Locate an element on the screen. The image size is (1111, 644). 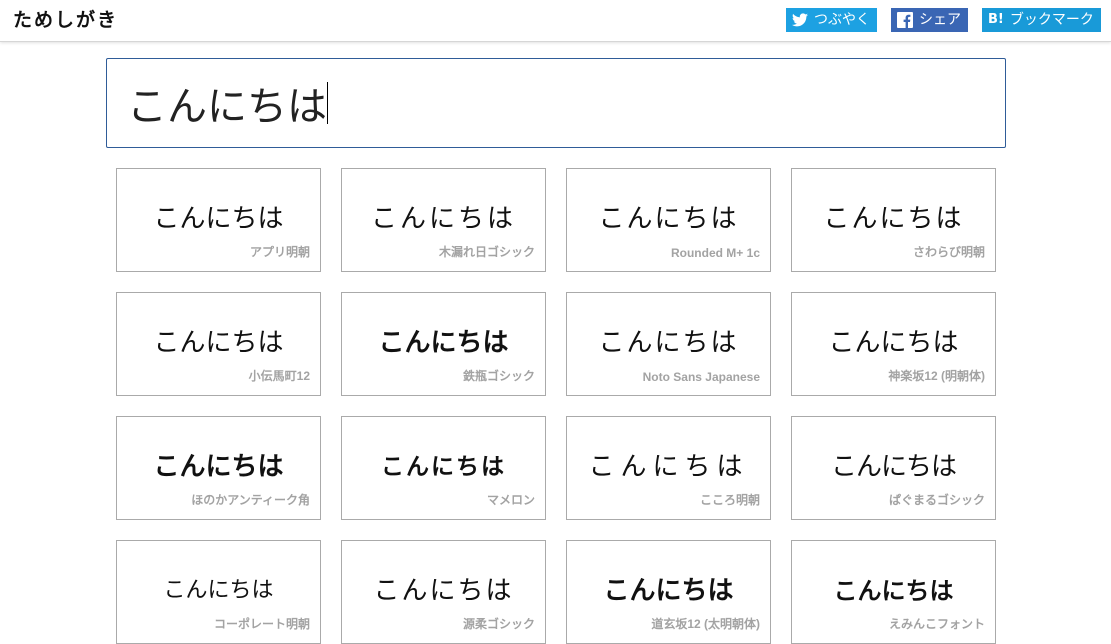
font-card-noto-sans-japanese: こんにちは Noto Sans Japanese is located at coordinates (668, 344).